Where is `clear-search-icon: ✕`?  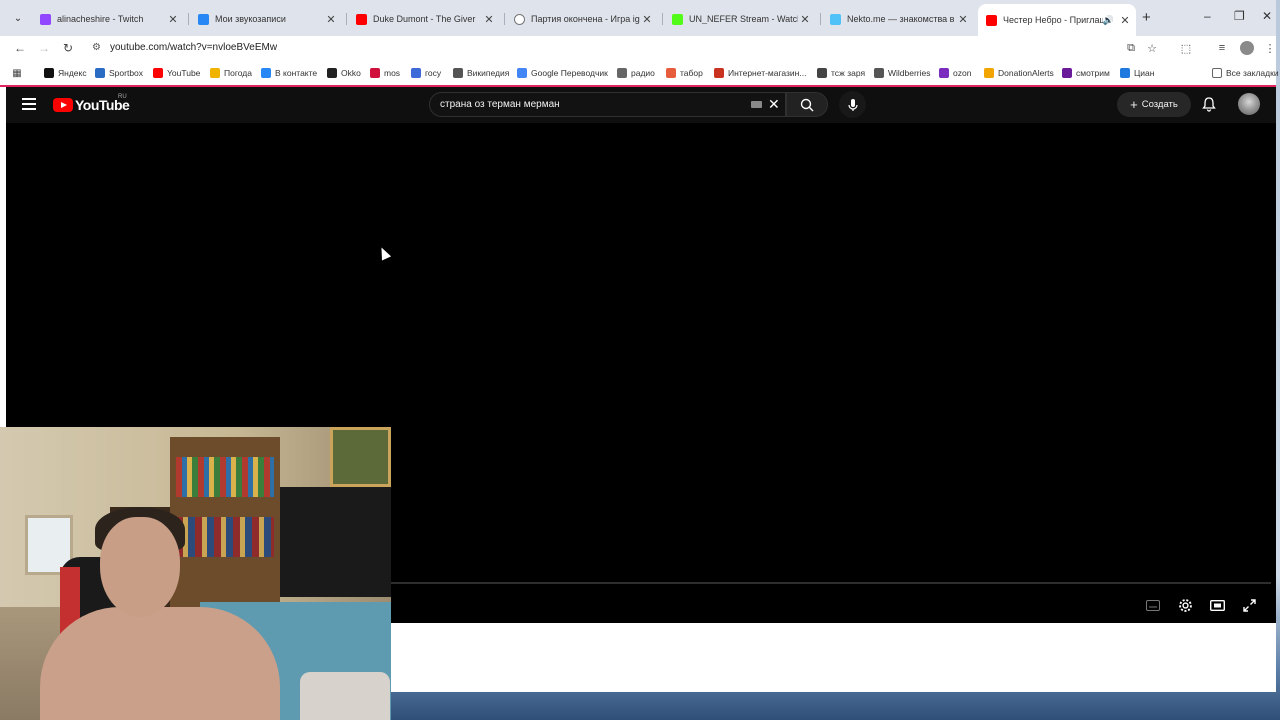 clear-search-icon: ✕ is located at coordinates (774, 104).